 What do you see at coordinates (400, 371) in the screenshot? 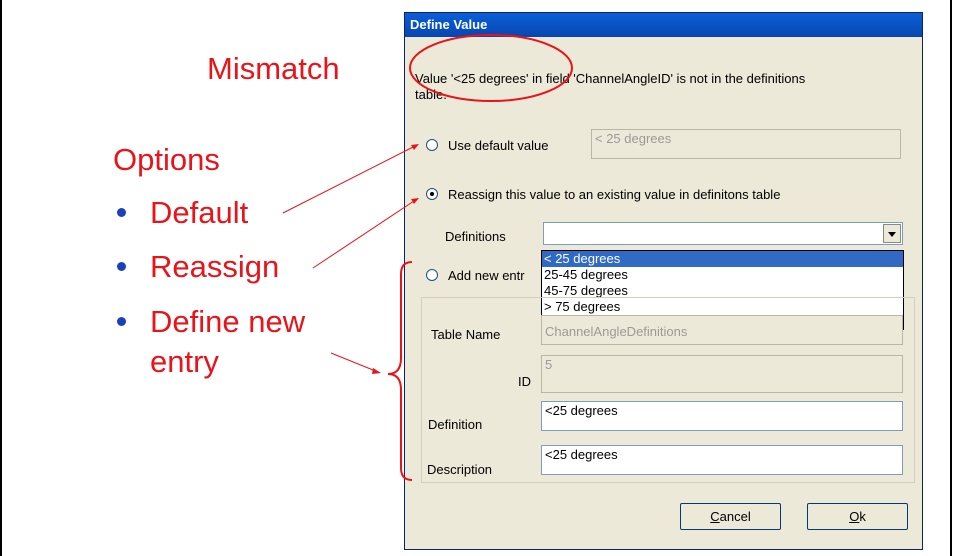
I see `new-entry-brace` at bounding box center [400, 371].